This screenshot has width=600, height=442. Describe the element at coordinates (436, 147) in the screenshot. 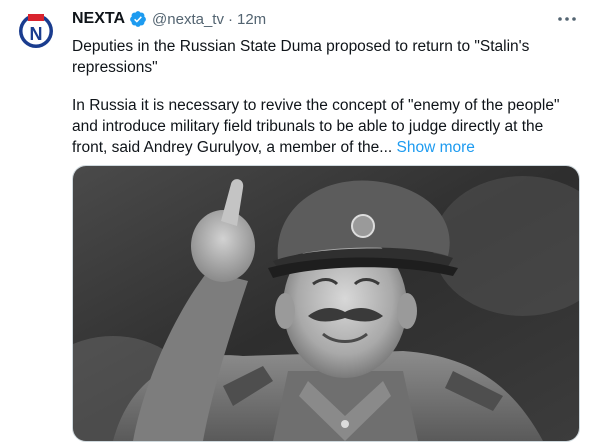

I see `show-more-link: Show more` at that location.